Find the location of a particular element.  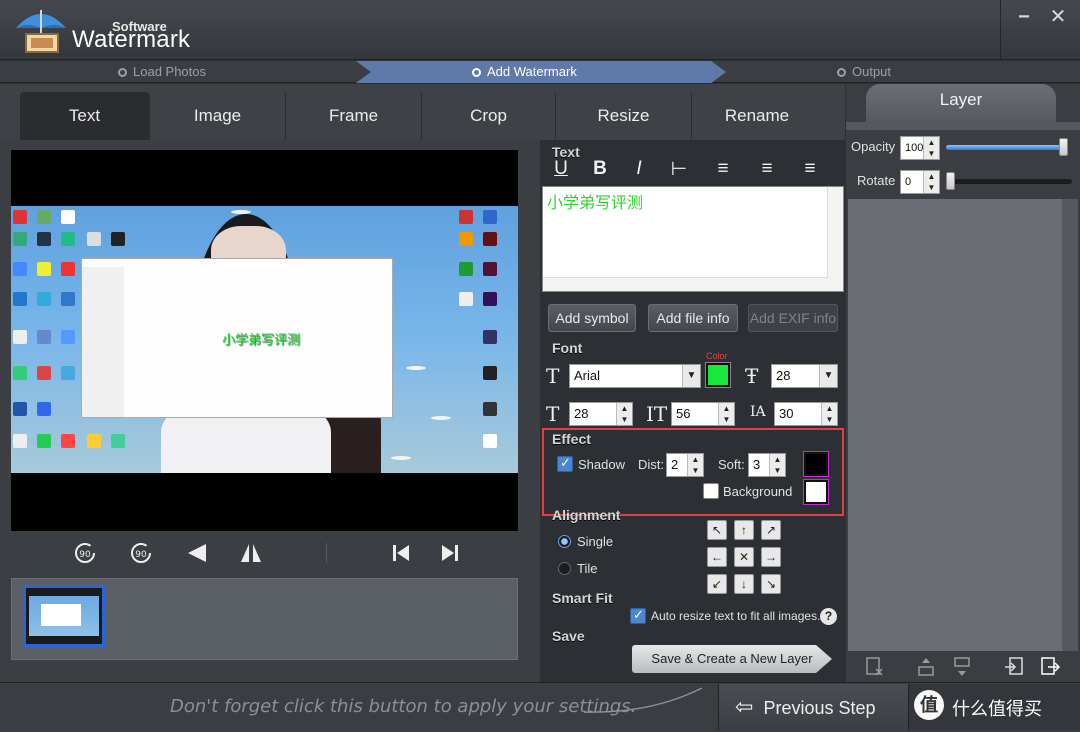

align-center-position-icon: ✕ is located at coordinates (744, 557).